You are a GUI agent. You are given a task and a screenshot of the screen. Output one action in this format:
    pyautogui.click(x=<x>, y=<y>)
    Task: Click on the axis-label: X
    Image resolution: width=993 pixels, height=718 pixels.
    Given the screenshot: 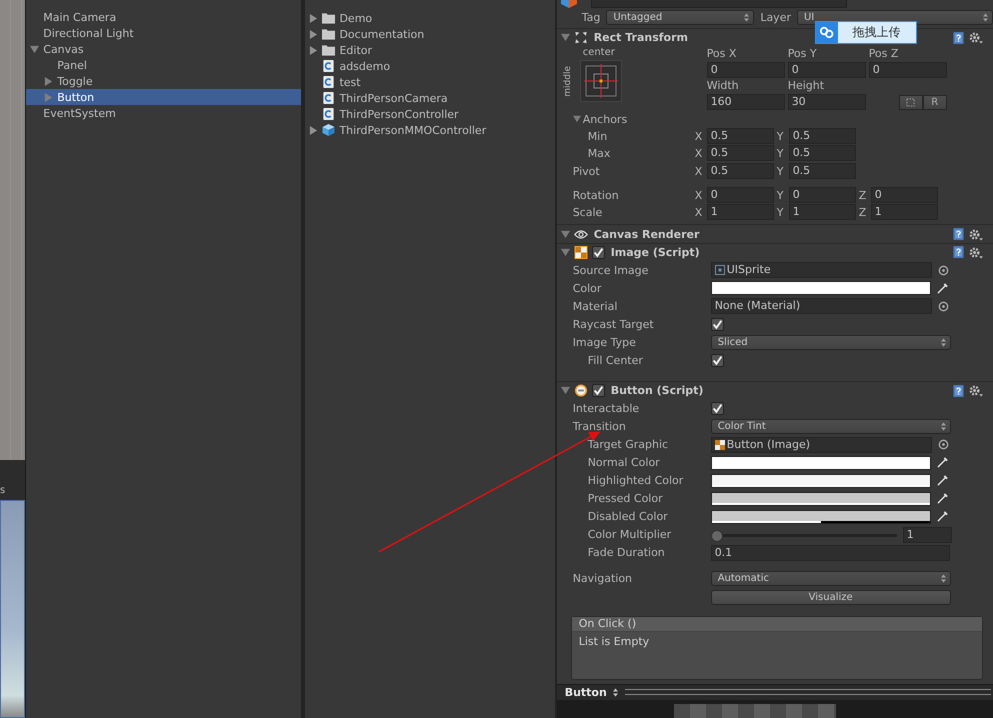 What is the action you would take?
    pyautogui.click(x=699, y=171)
    